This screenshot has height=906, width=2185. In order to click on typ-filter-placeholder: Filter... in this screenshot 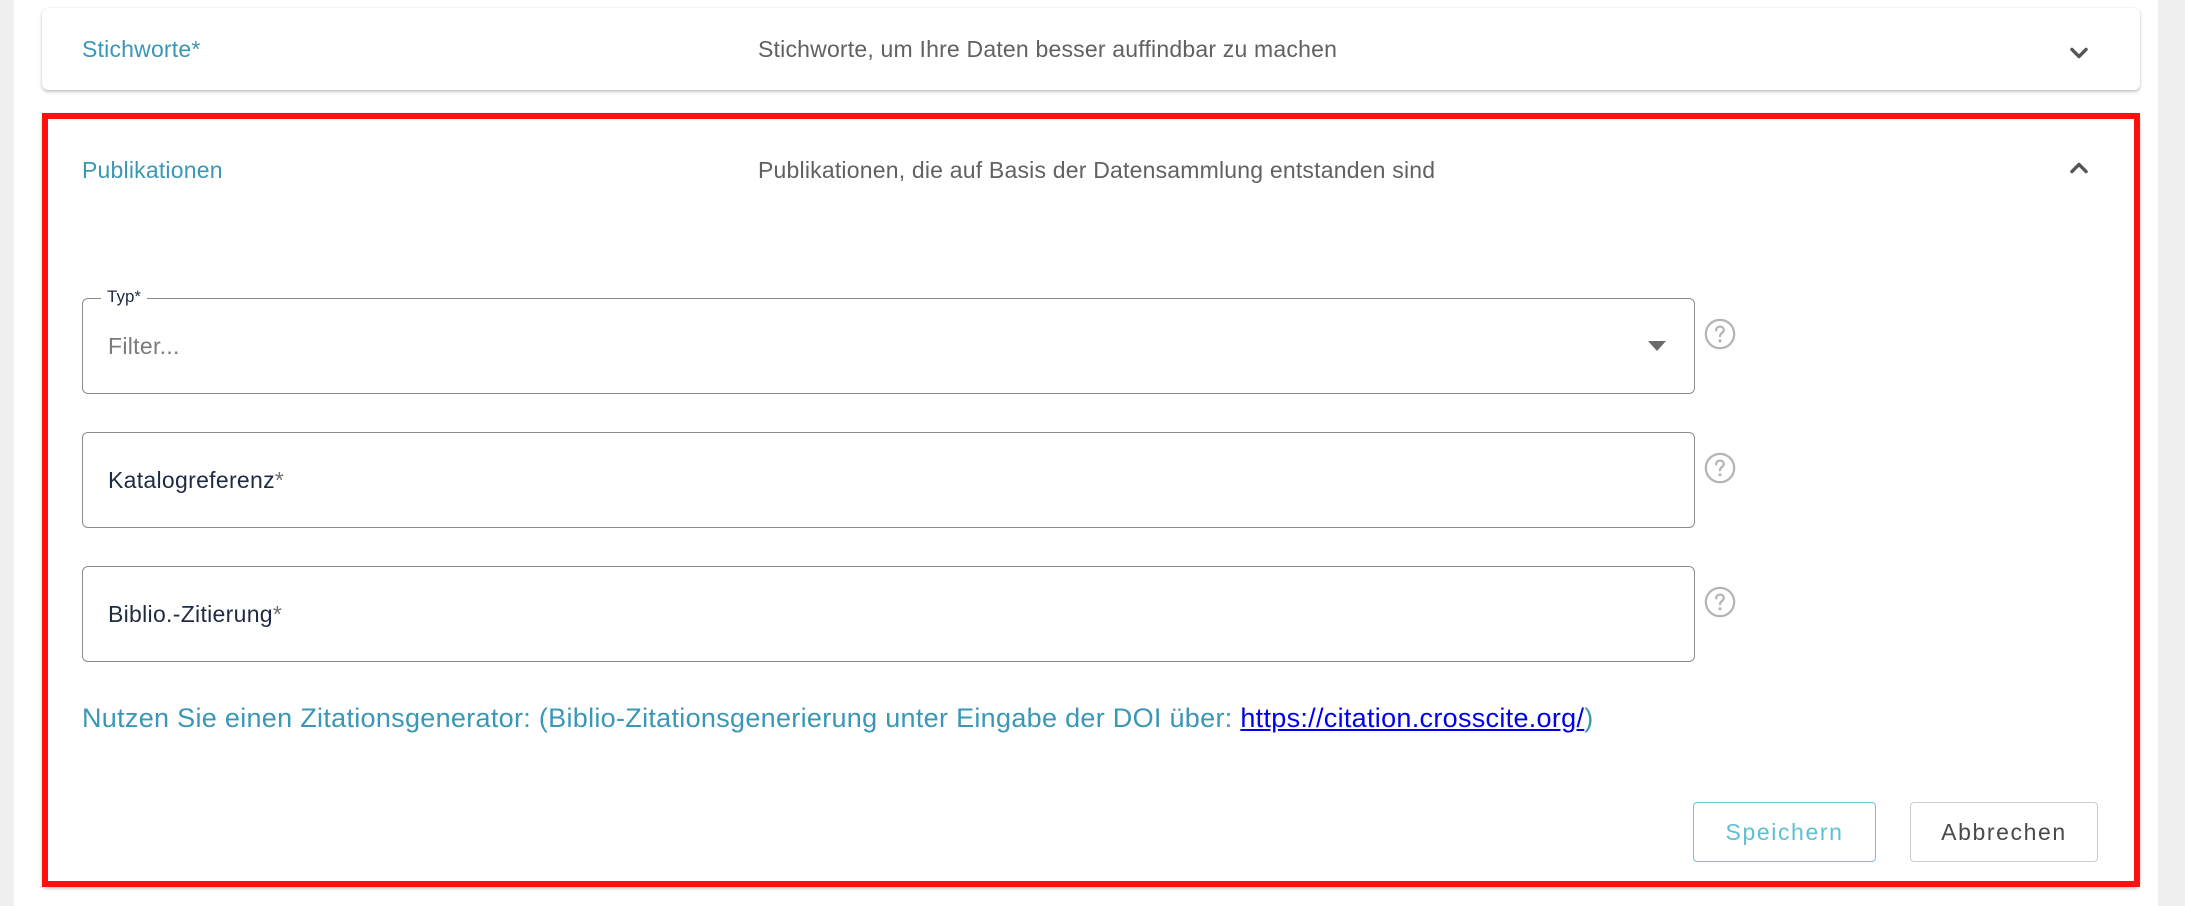, I will do `click(144, 346)`.